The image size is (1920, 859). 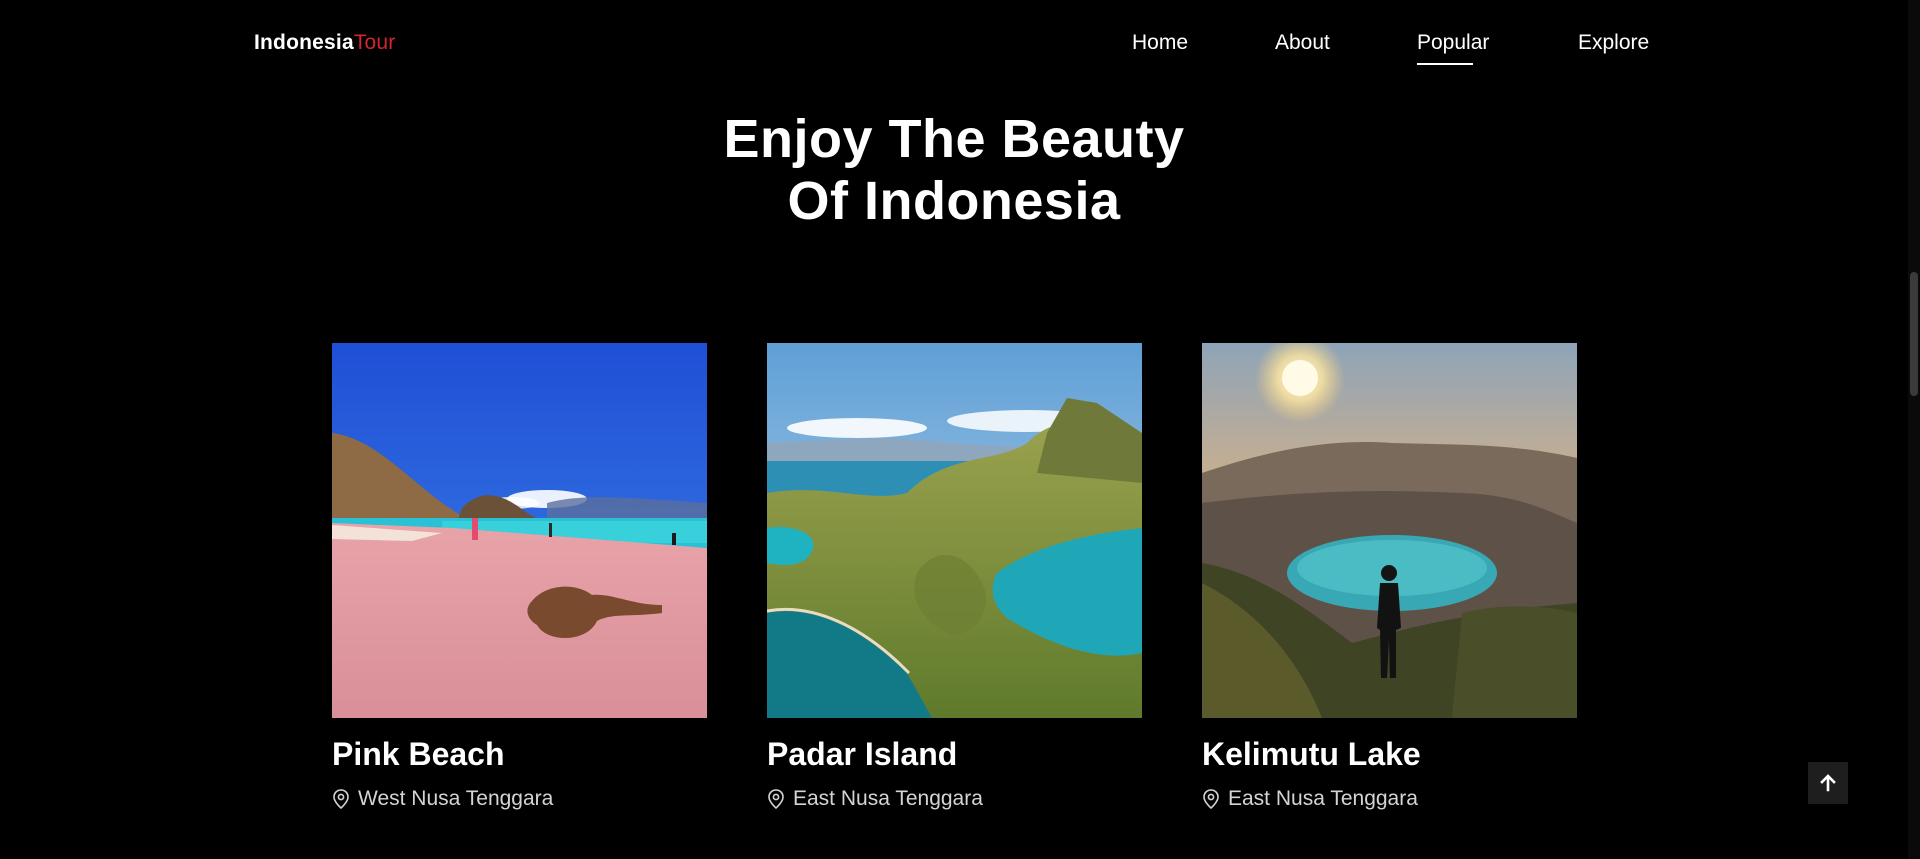 I want to click on scrollbar-thumb, so click(x=1914, y=334).